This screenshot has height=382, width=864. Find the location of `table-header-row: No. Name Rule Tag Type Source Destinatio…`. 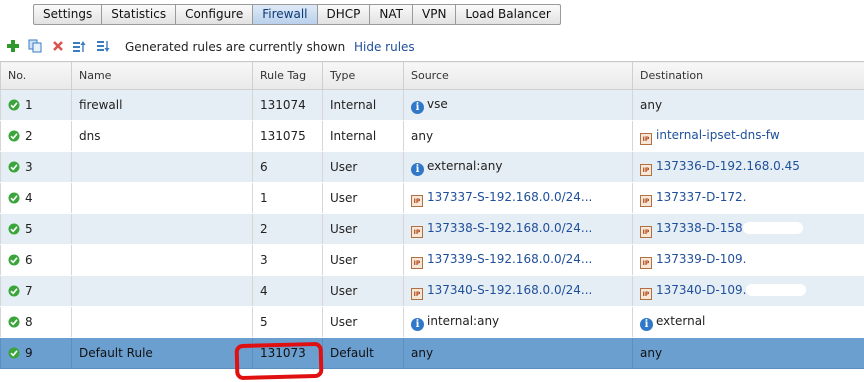

table-header-row: No. Name Rule Tag Type Source Destinatio… is located at coordinates (432, 75).